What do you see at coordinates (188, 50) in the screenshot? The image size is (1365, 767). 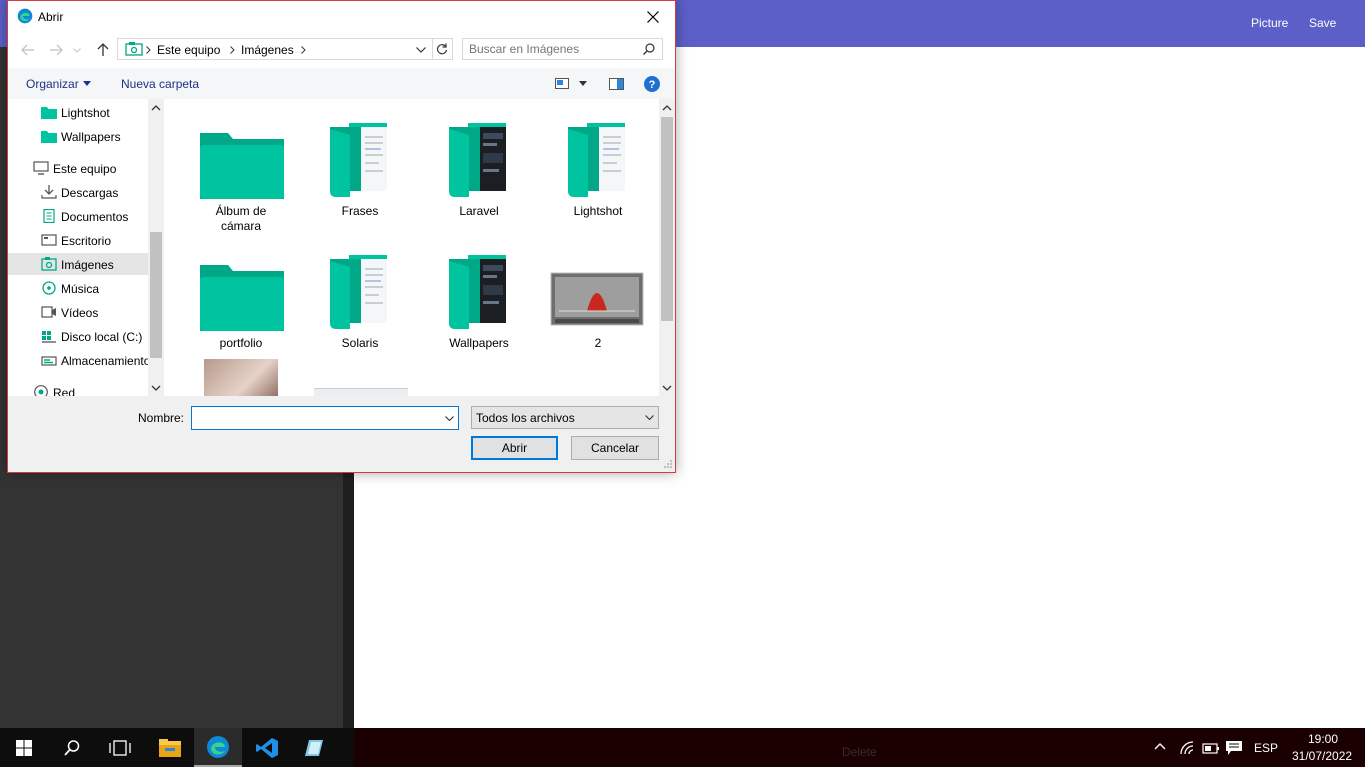 I see `breadcrumb-este-equipo: Este equipo` at bounding box center [188, 50].